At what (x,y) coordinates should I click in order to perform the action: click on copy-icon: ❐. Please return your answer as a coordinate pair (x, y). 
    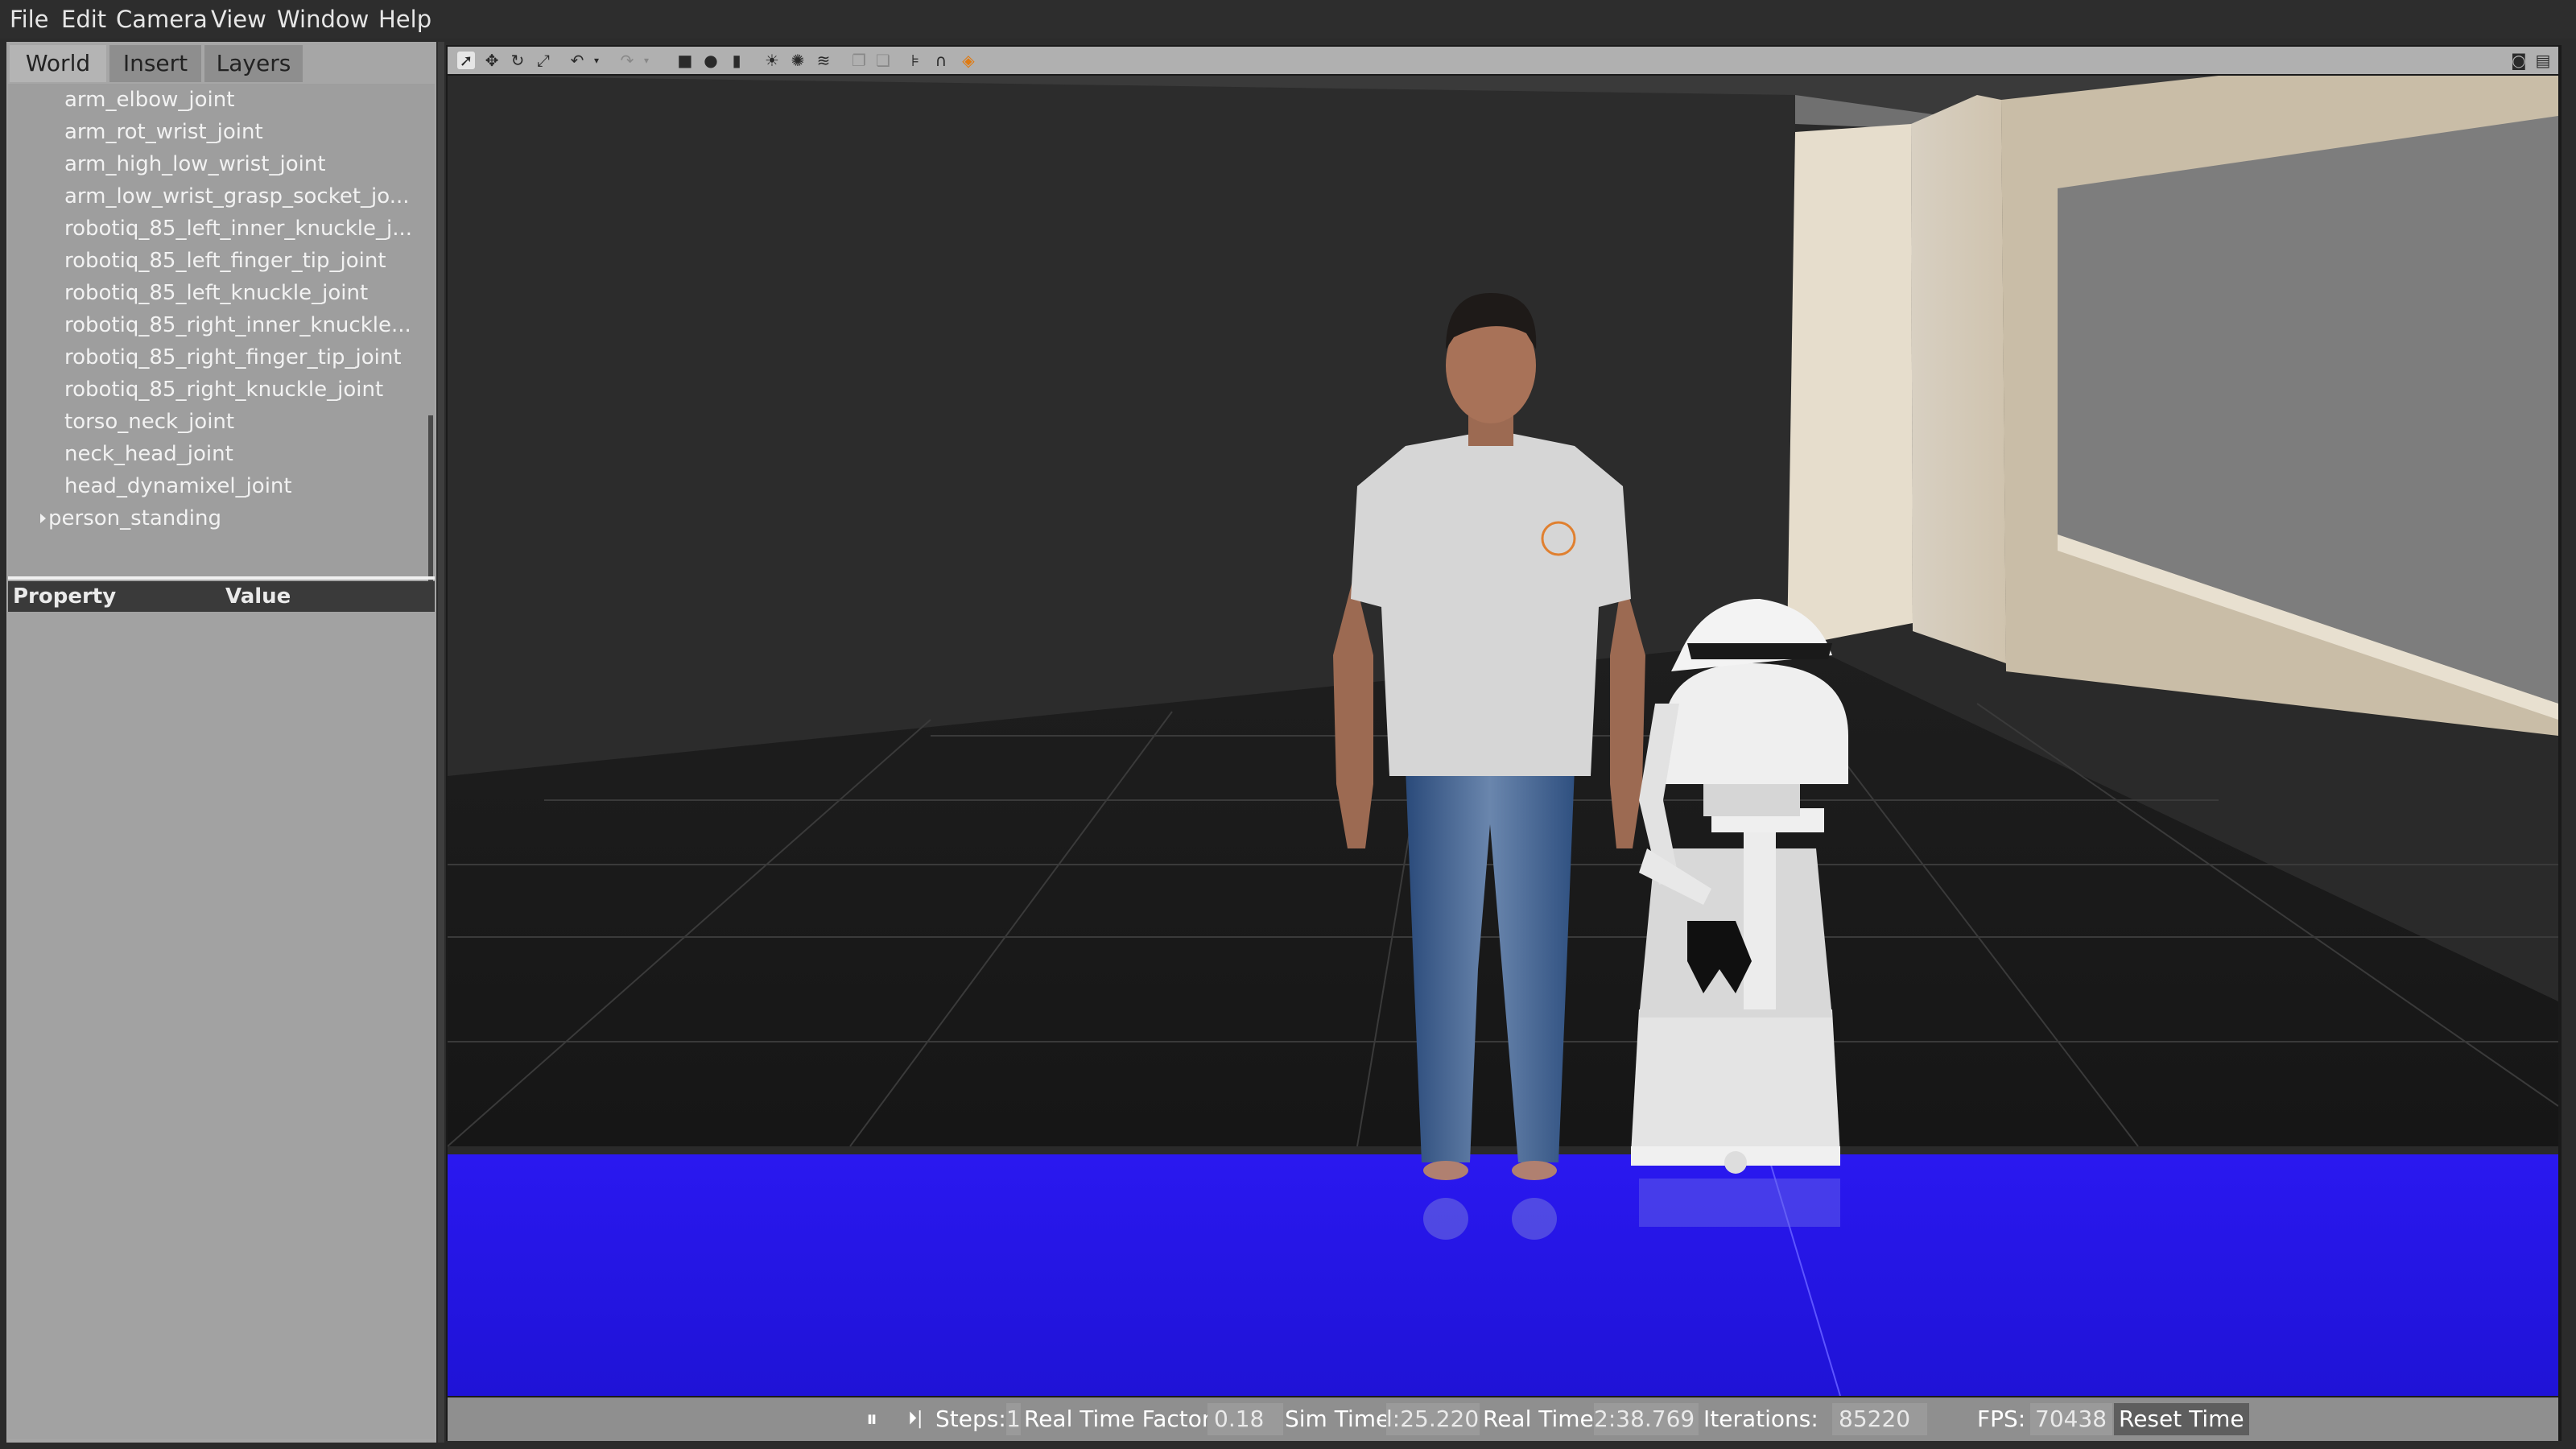
    Looking at the image, I should click on (859, 60).